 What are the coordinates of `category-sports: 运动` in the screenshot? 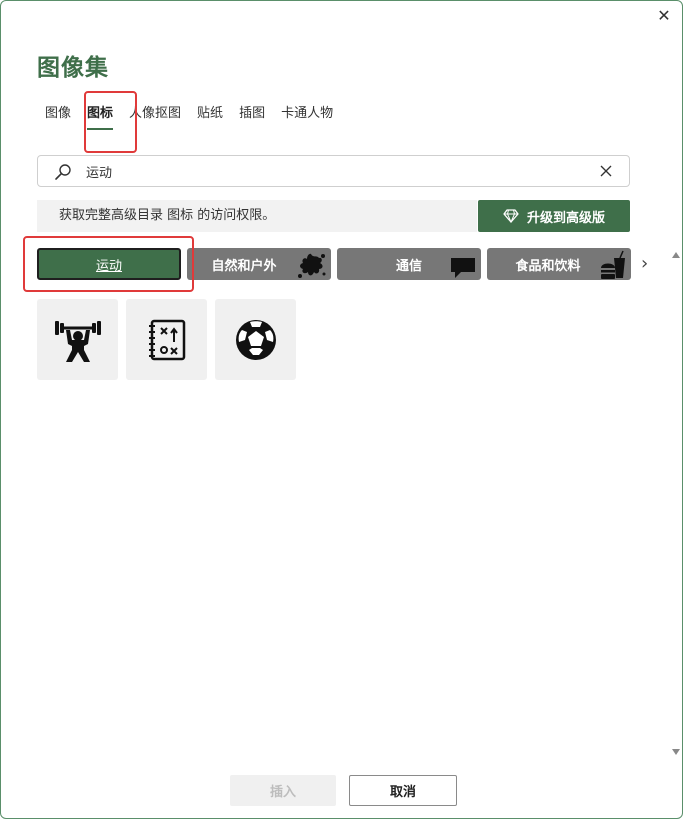 It's located at (109, 264).